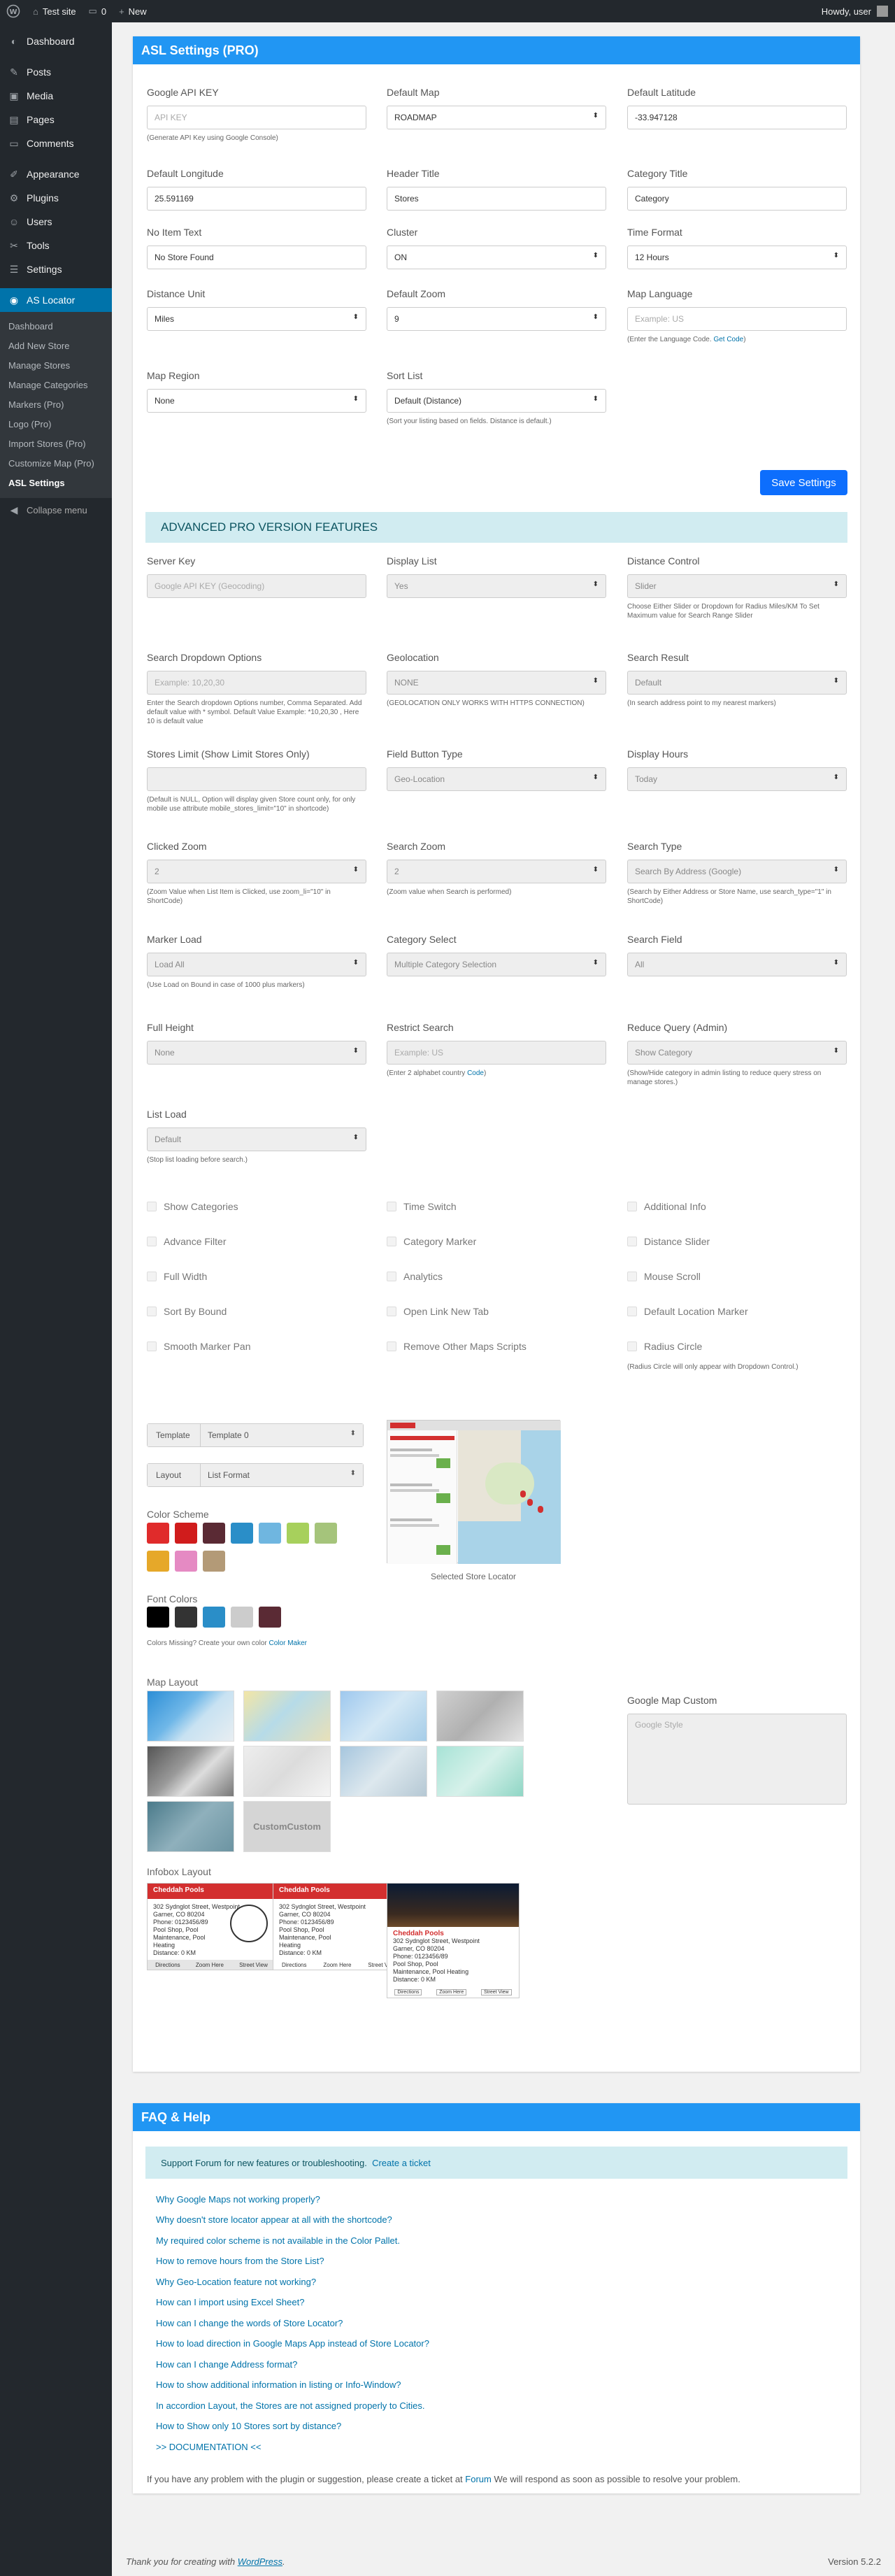 This screenshot has height=2576, width=895. What do you see at coordinates (256, 1139) in the screenshot?
I see `list-load-select: Default ⬍` at bounding box center [256, 1139].